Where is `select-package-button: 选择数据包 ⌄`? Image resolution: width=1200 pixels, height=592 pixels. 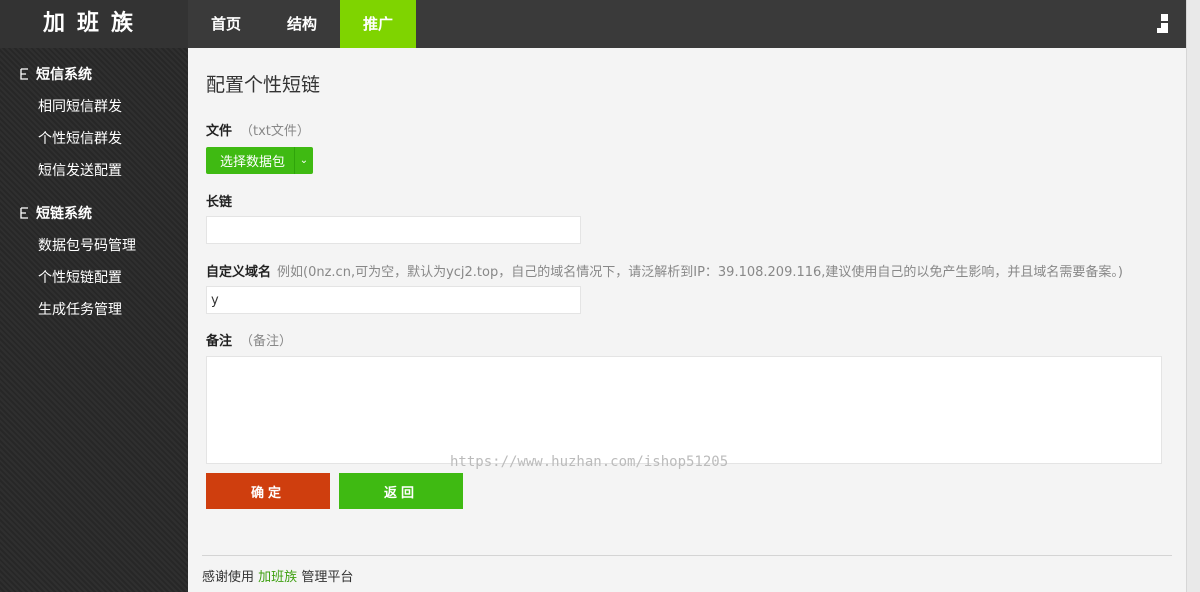 select-package-button: 选择数据包 ⌄ is located at coordinates (259, 160).